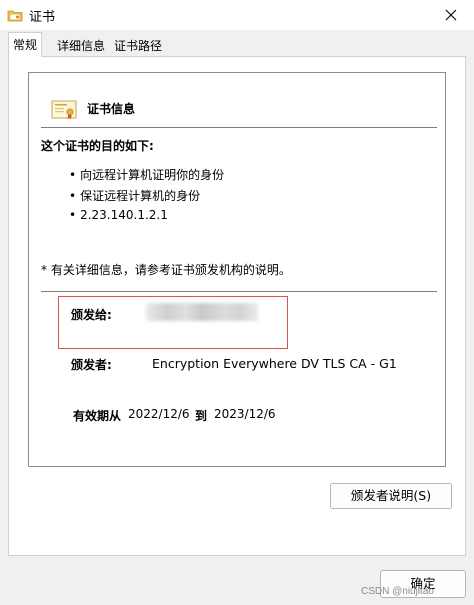 The width and height of the screenshot is (474, 605). I want to click on valid-from-date: 2022/12/6, so click(159, 414).